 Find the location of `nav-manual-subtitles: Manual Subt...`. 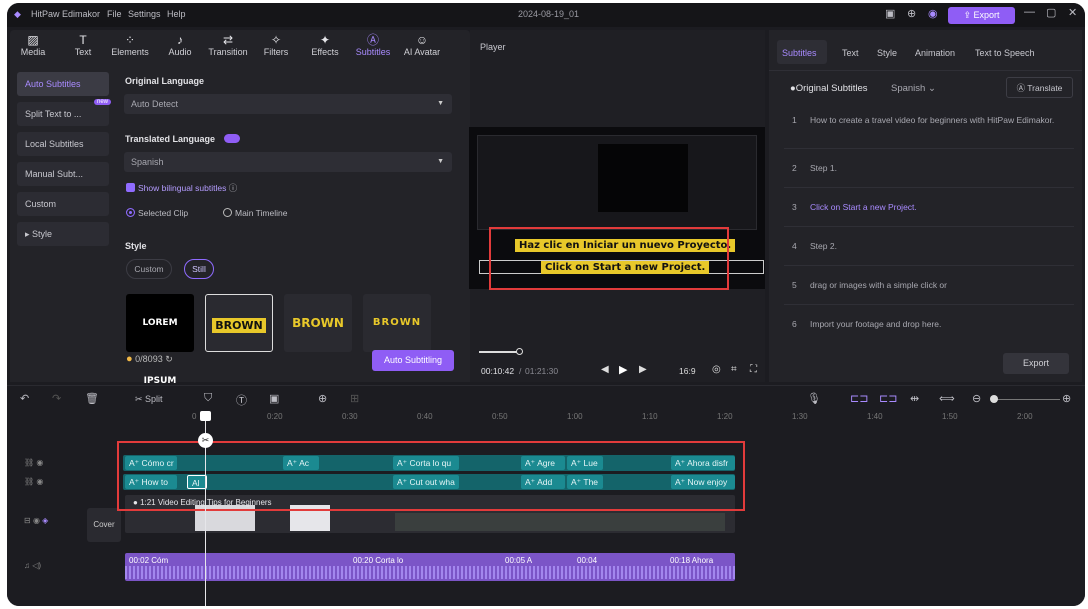

nav-manual-subtitles: Manual Subt... is located at coordinates (63, 174).